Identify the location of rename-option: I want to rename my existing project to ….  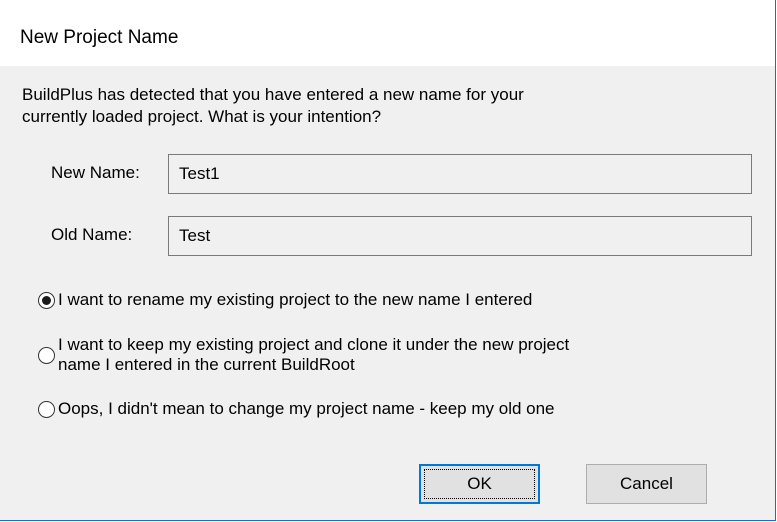
(285, 300).